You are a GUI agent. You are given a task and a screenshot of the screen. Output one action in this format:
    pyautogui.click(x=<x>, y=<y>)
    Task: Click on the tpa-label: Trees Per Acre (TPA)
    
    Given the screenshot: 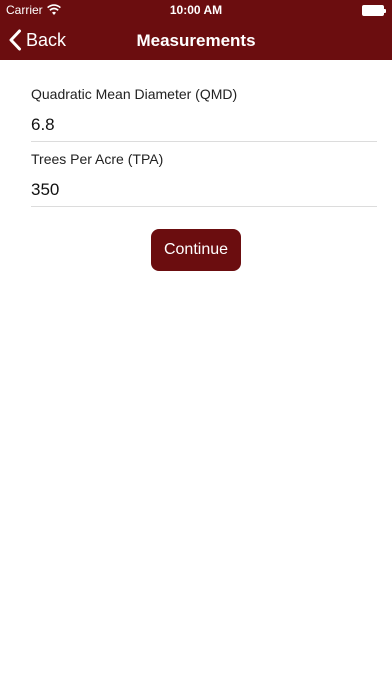 What is the action you would take?
    pyautogui.click(x=97, y=159)
    